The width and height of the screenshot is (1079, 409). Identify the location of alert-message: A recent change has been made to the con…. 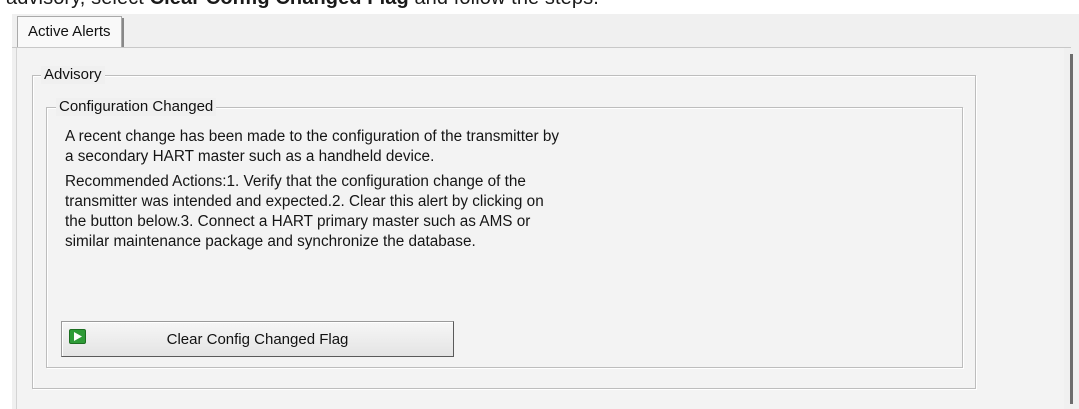
(315, 189).